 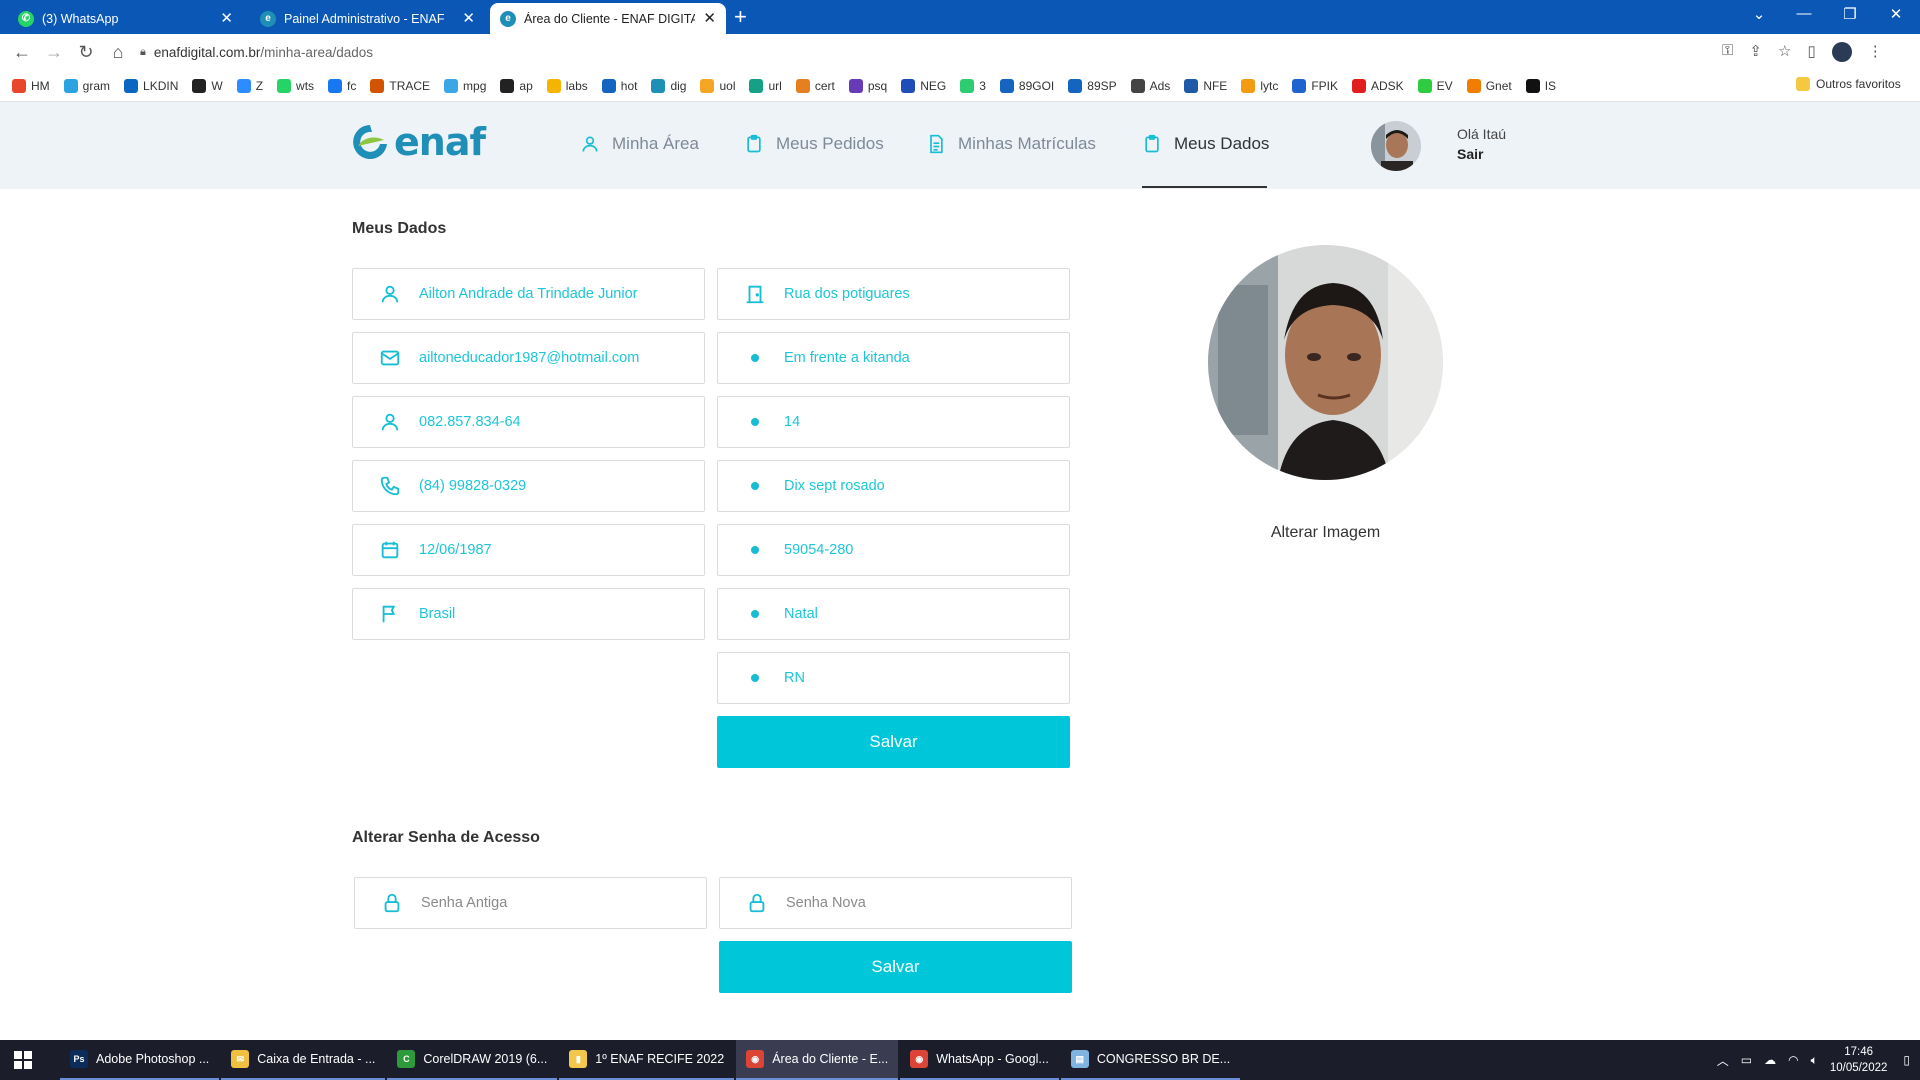 What do you see at coordinates (895, 967) in the screenshot?
I see `save-password-button: Salvar` at bounding box center [895, 967].